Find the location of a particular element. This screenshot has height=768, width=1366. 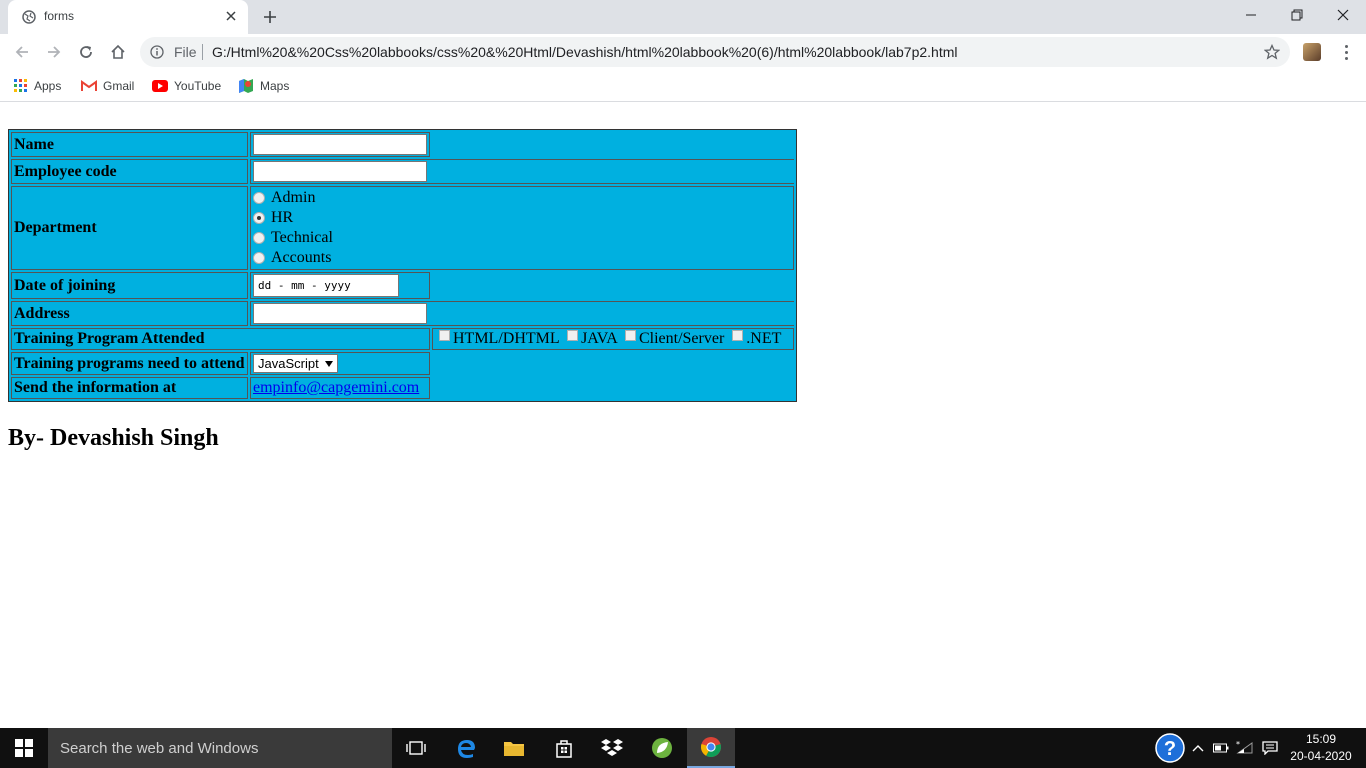

minimize-button is located at coordinates (1251, 15).